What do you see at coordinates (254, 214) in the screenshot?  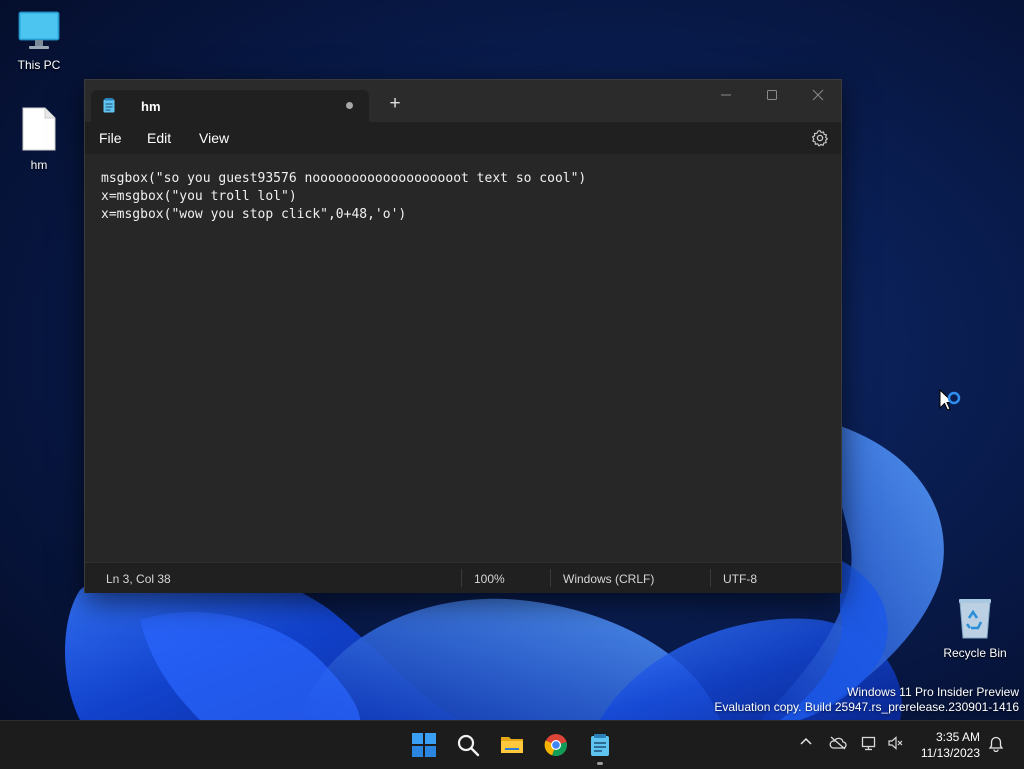 I see `code-line: x=msgbox("wow you stop click",0+48,'o')` at bounding box center [254, 214].